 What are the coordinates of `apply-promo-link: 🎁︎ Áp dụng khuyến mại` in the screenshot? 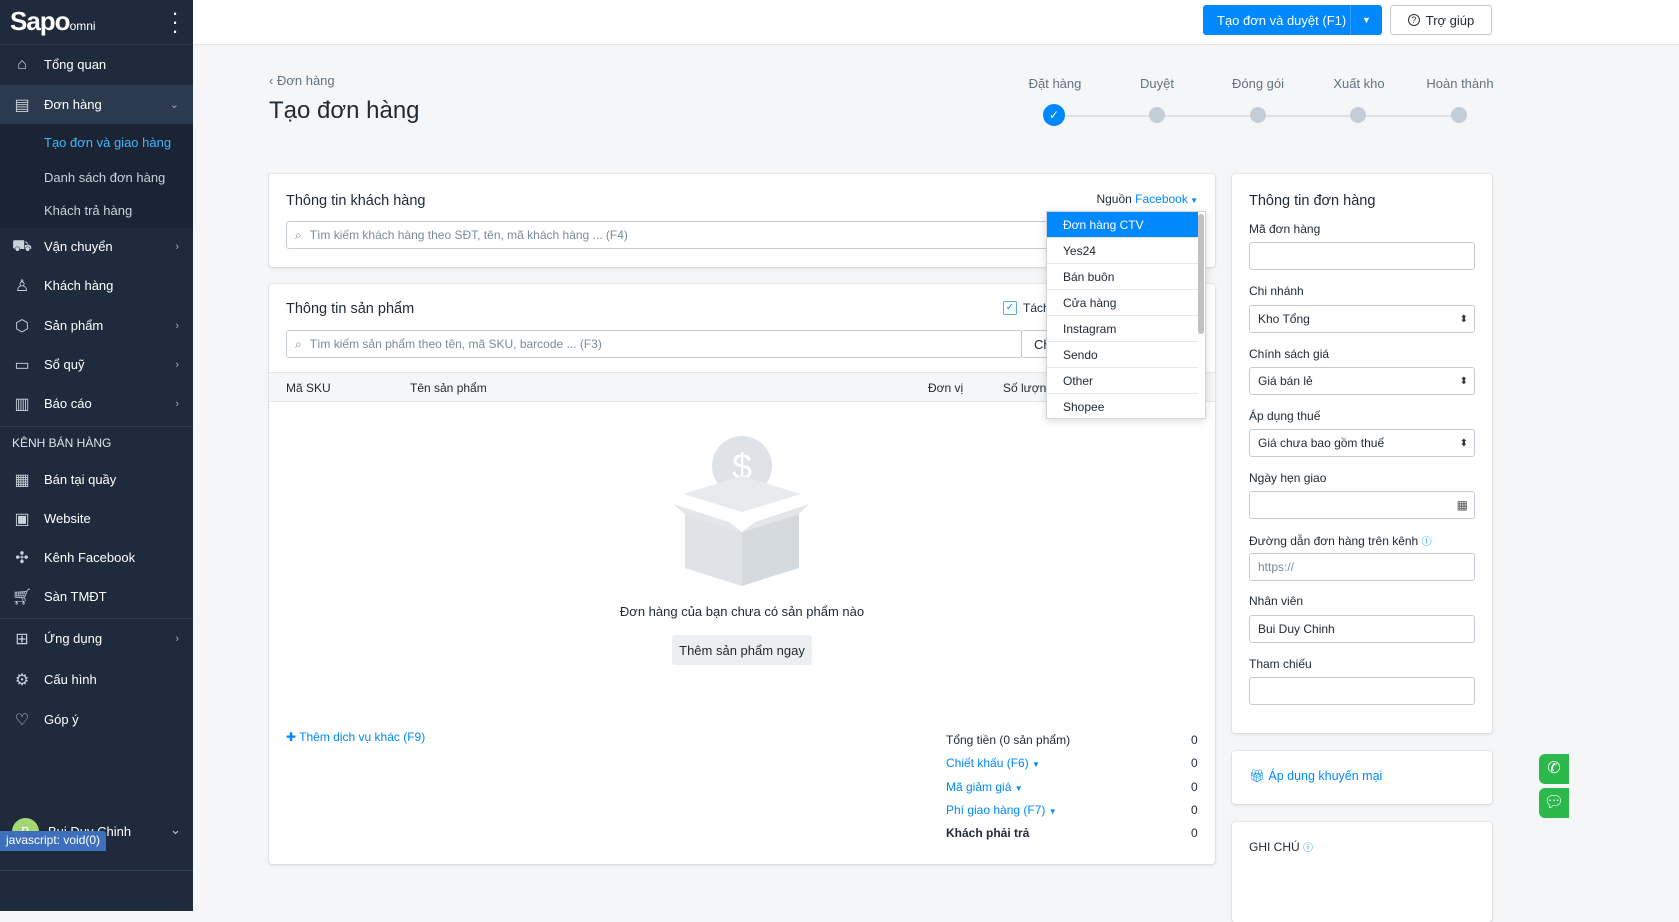 It's located at (1315, 776).